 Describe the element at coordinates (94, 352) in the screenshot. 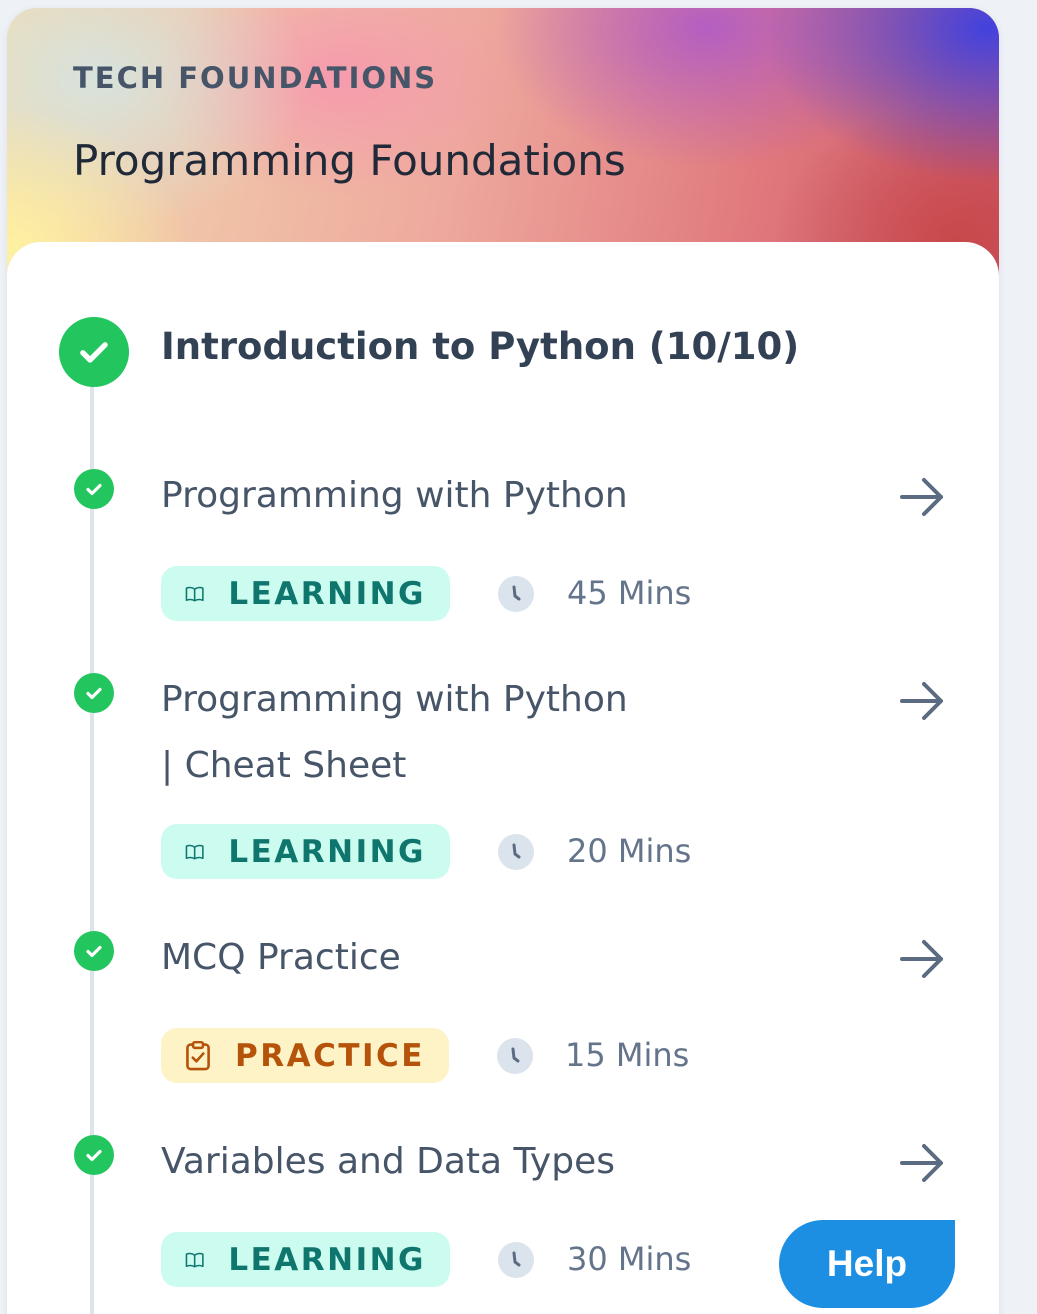

I see `module-complete-icon` at that location.